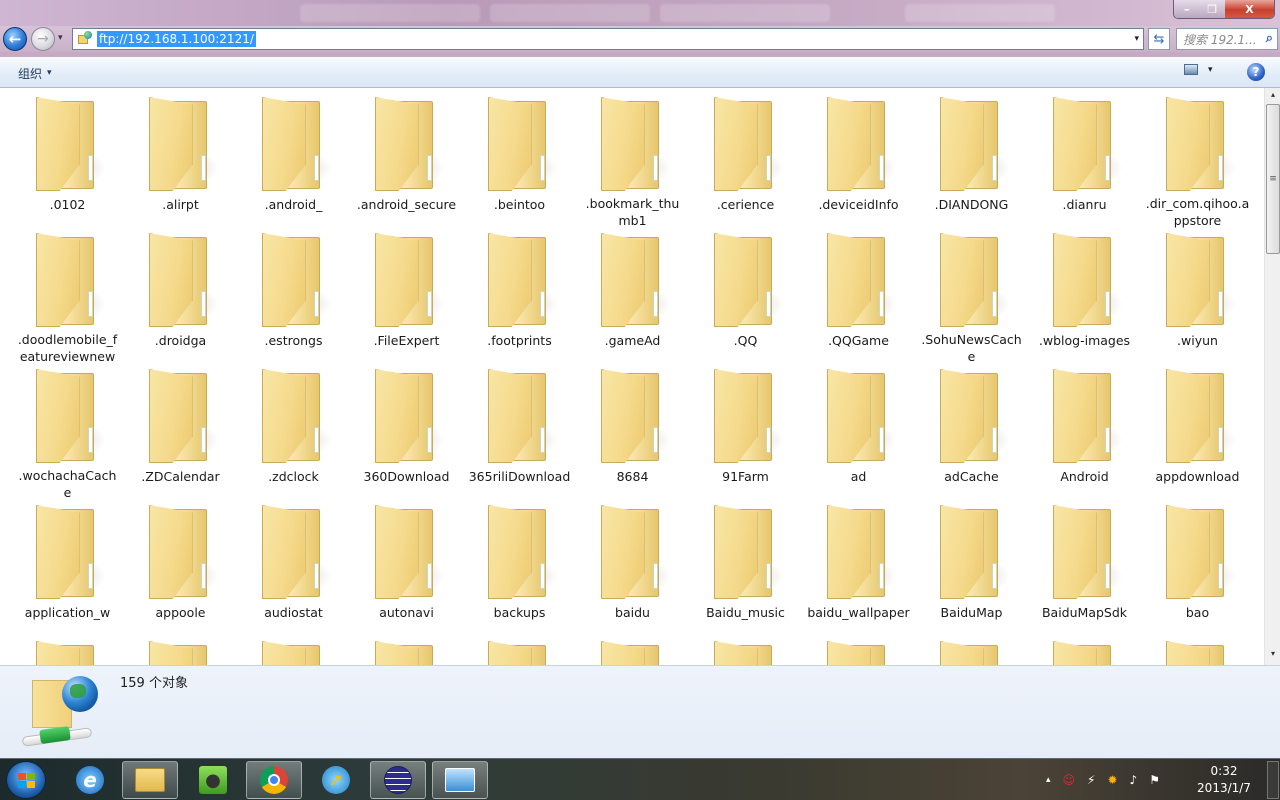 This screenshot has width=1280, height=800. What do you see at coordinates (1154, 780) in the screenshot?
I see `action-center-flag-icon: ⚑` at bounding box center [1154, 780].